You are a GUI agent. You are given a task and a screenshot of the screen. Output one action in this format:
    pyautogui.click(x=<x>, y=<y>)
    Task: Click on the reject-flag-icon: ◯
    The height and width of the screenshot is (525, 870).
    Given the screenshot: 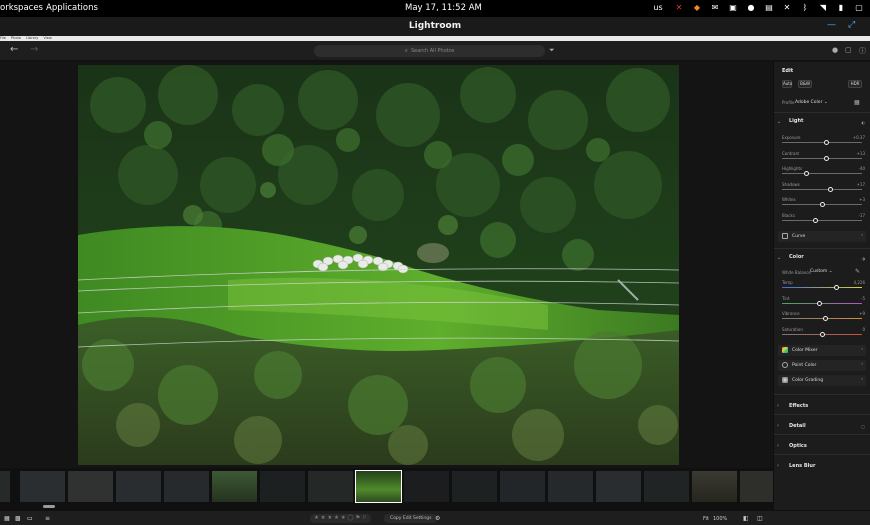 What is the action you would take?
    pyautogui.click(x=350, y=518)
    